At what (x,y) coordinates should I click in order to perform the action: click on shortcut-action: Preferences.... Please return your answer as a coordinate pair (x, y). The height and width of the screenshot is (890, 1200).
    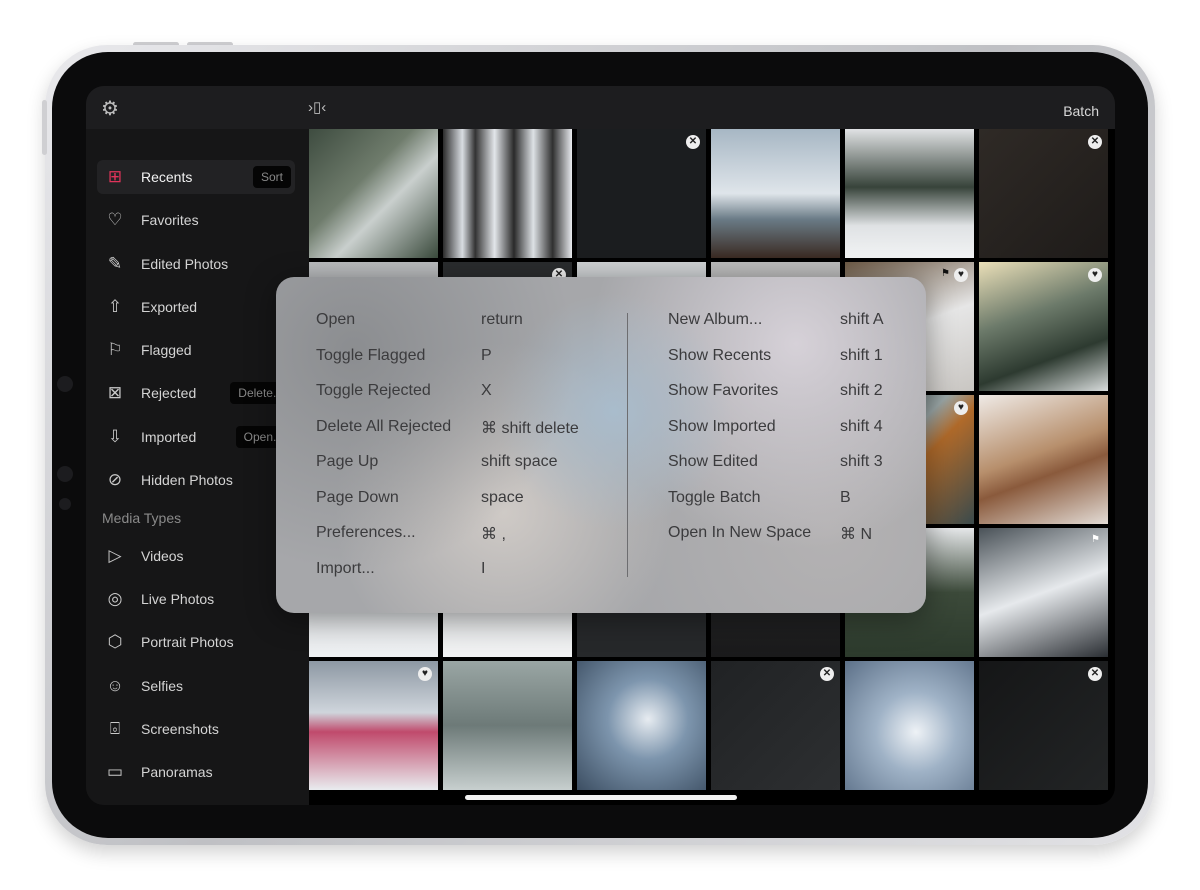
    Looking at the image, I should click on (366, 532).